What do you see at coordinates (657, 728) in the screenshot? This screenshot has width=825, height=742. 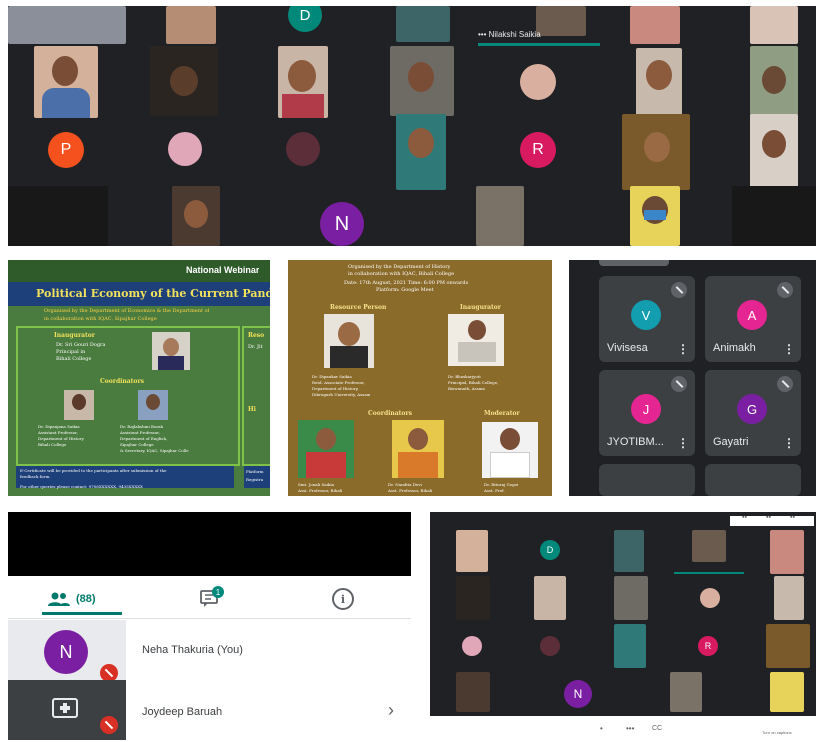 I see `captions-button: CC` at bounding box center [657, 728].